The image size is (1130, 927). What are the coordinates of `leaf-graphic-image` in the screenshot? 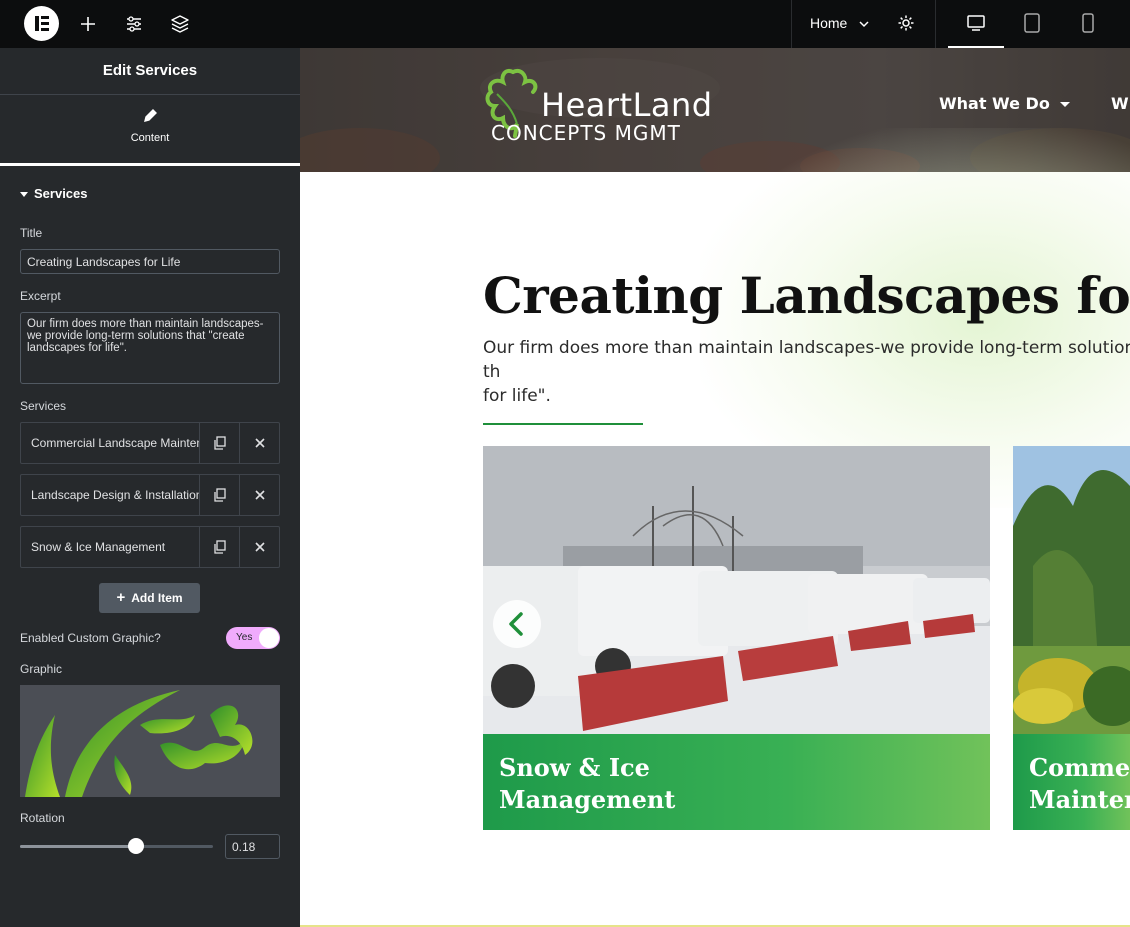 It's located at (139, 743).